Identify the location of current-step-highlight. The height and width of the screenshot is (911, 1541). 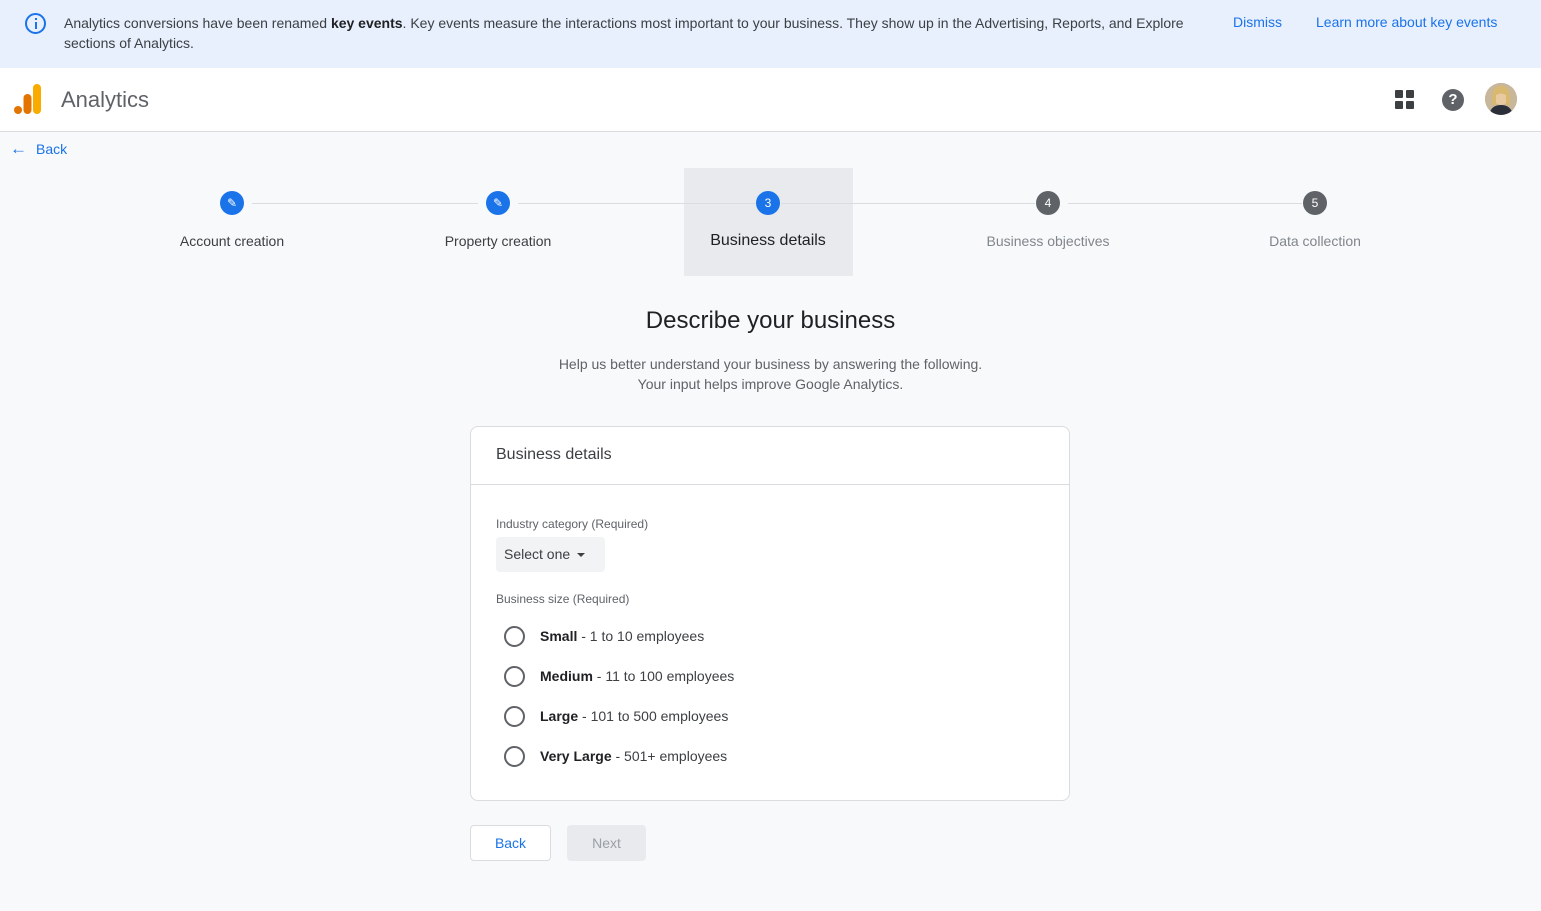
(768, 222).